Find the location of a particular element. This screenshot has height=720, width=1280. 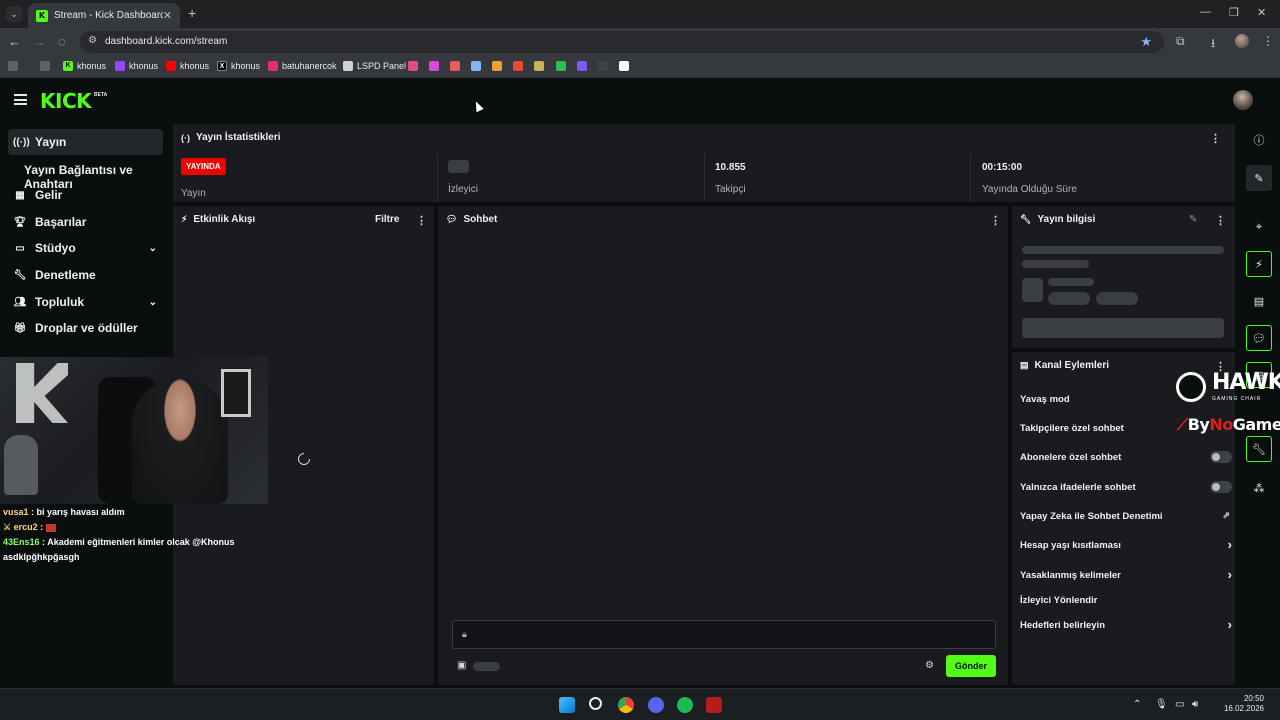

subscribers-only-toggle is located at coordinates (1221, 457).